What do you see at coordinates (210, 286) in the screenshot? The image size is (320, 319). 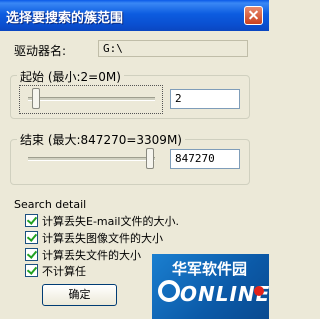 I see `watermark-logo: 华军软件园 ONLINE` at bounding box center [210, 286].